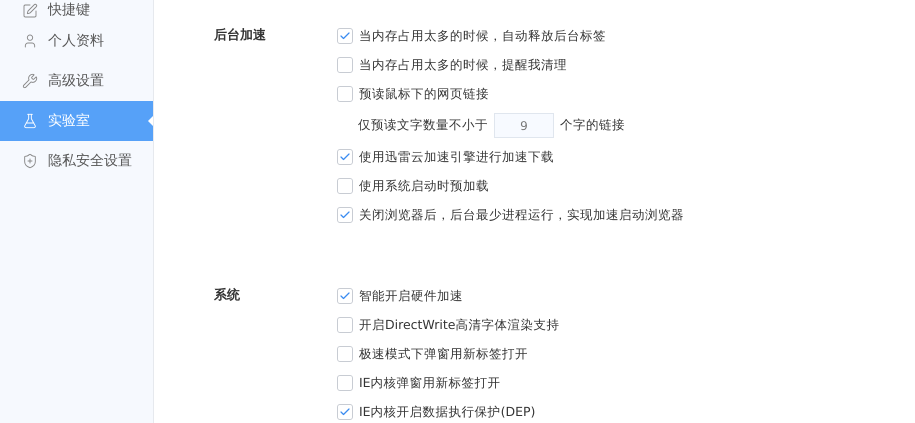  I want to click on checkbox-option: IE内核弹窗用新标签打开, so click(448, 383).